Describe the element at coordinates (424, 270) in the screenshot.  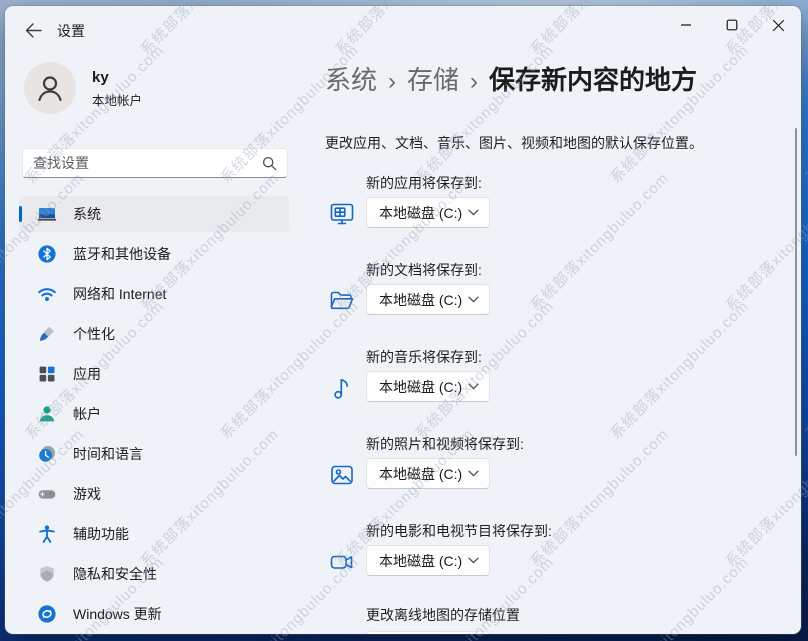
I see `section-label: 新的文档将保存到:` at that location.